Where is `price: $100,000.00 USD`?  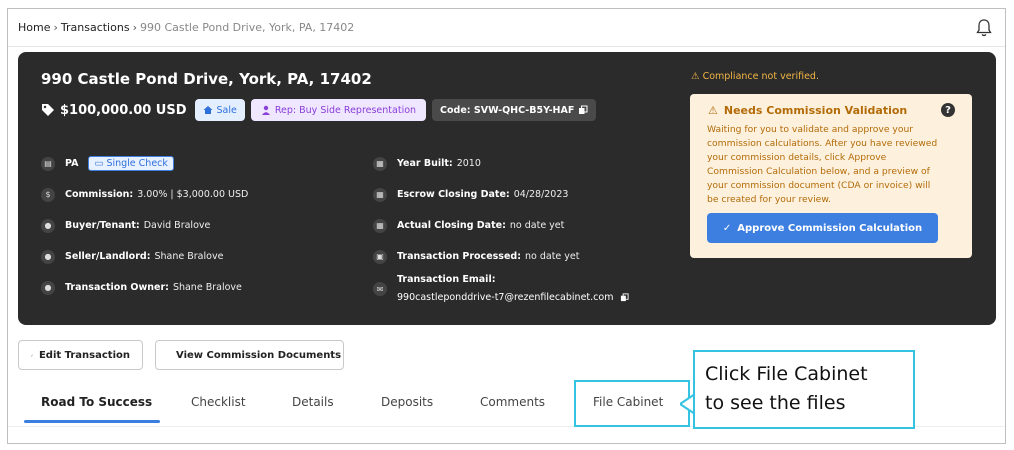
price: $100,000.00 USD is located at coordinates (114, 110).